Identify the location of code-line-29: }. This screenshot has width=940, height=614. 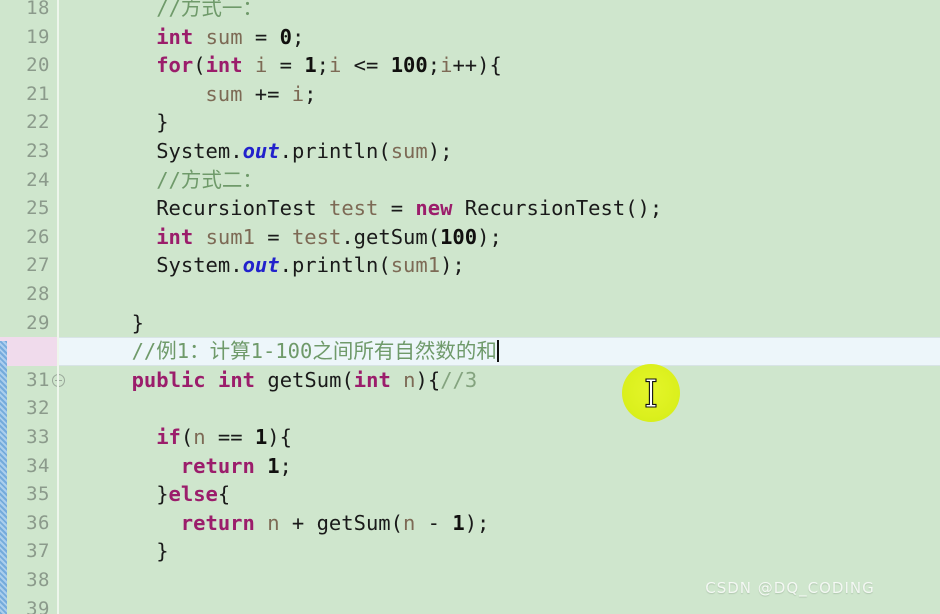
(138, 323).